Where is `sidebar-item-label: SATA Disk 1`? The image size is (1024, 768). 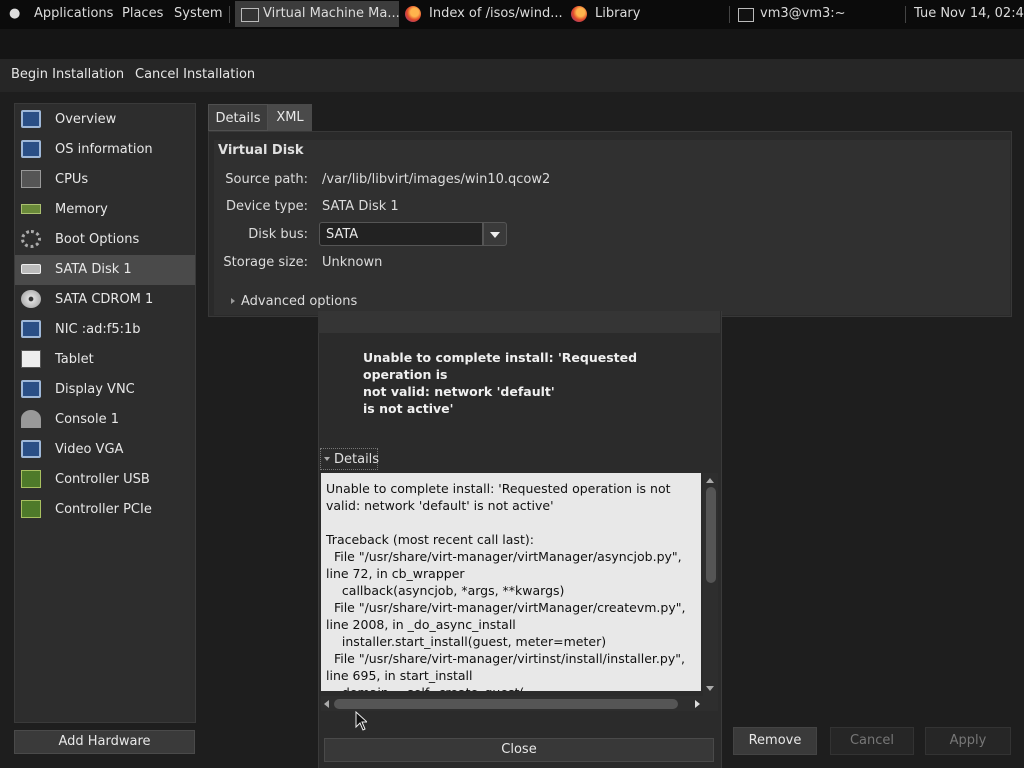 sidebar-item-label: SATA Disk 1 is located at coordinates (93, 269).